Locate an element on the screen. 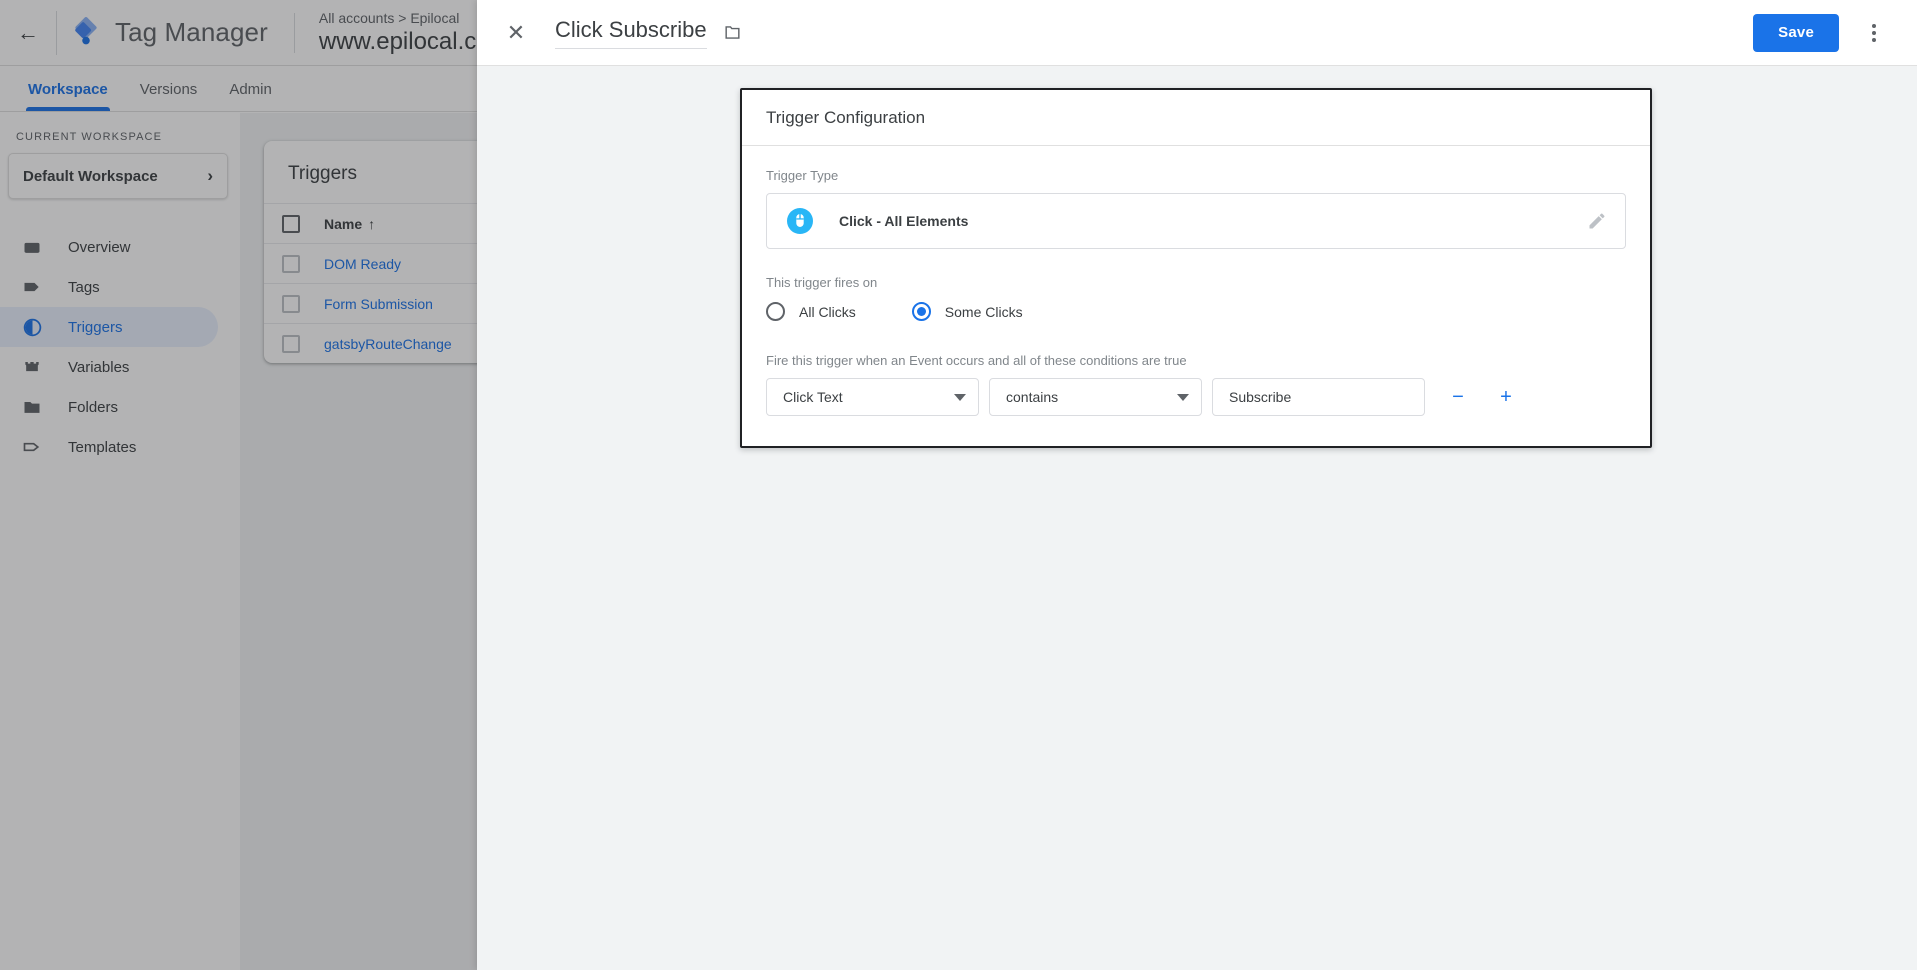 This screenshot has height=970, width=1917. radio-circle-checked-icon is located at coordinates (921, 311).